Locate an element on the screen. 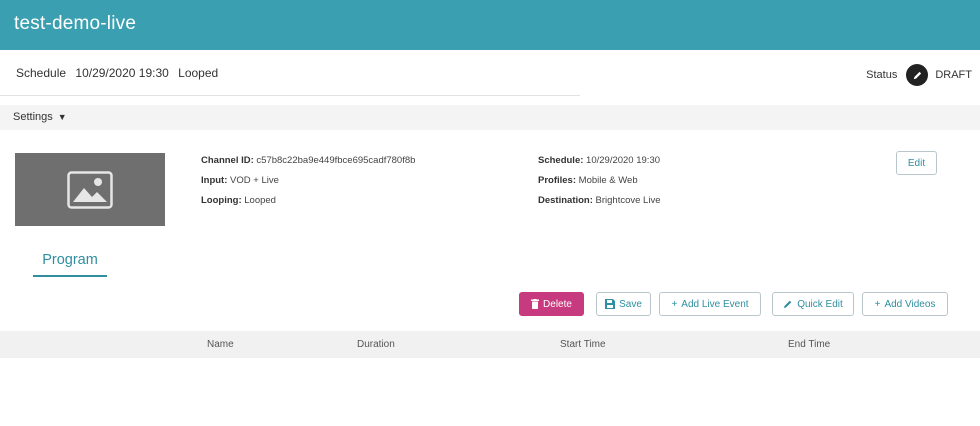 Image resolution: width=980 pixels, height=426 pixels. input-row: Input: VOD + Live is located at coordinates (240, 180).